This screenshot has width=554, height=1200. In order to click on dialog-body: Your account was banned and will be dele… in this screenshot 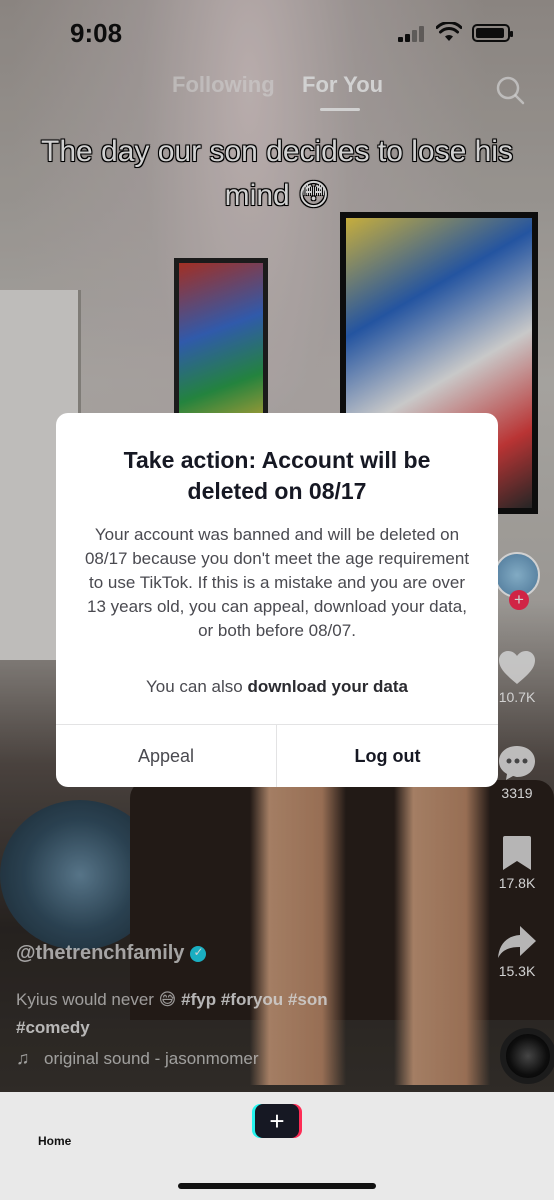, I will do `click(277, 582)`.